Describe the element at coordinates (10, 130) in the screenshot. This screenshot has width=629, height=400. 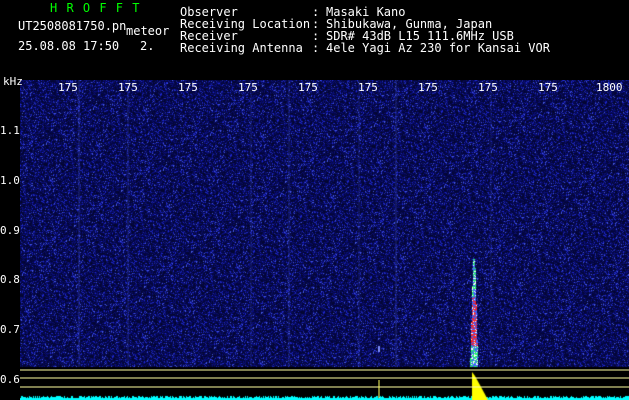
I see `y-tick-label: 1.1` at that location.